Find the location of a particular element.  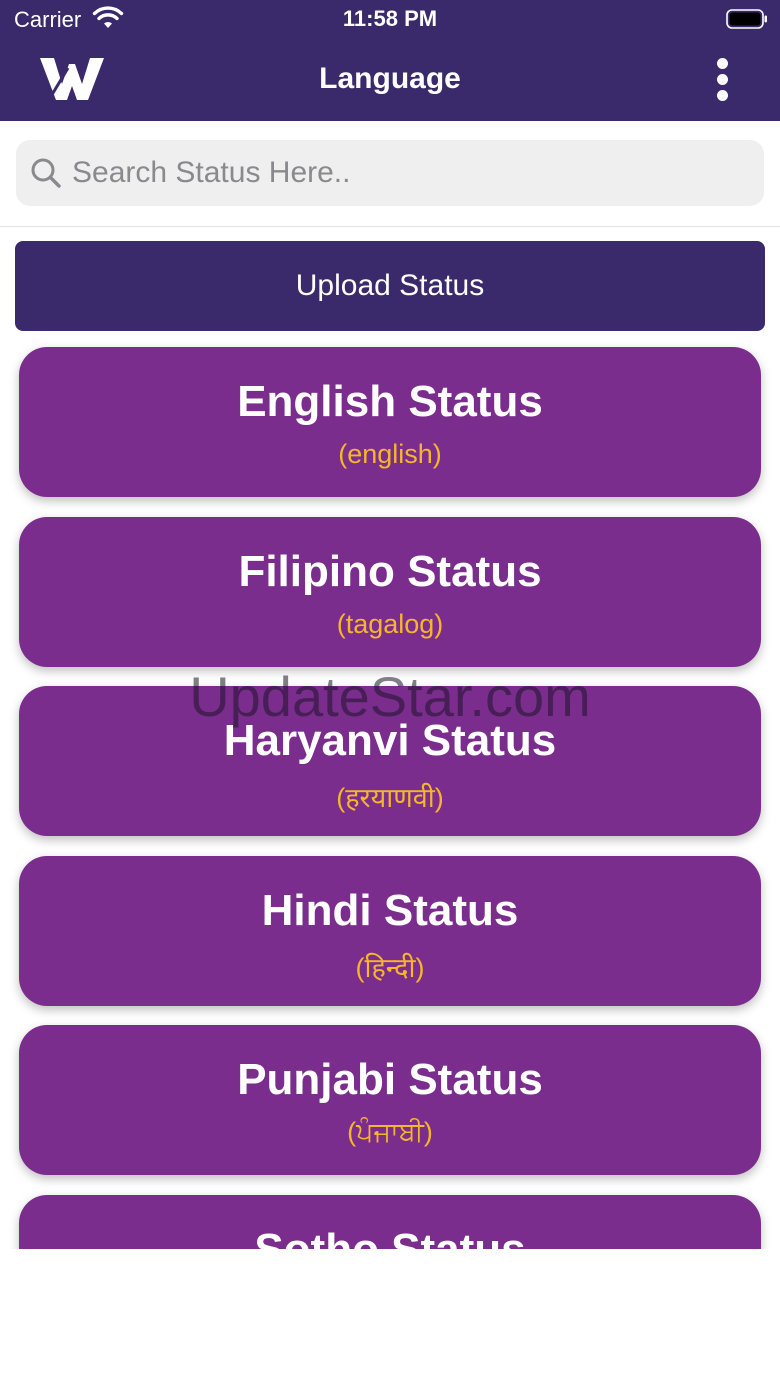

language-card-subtitle: (english) is located at coordinates (390, 454).